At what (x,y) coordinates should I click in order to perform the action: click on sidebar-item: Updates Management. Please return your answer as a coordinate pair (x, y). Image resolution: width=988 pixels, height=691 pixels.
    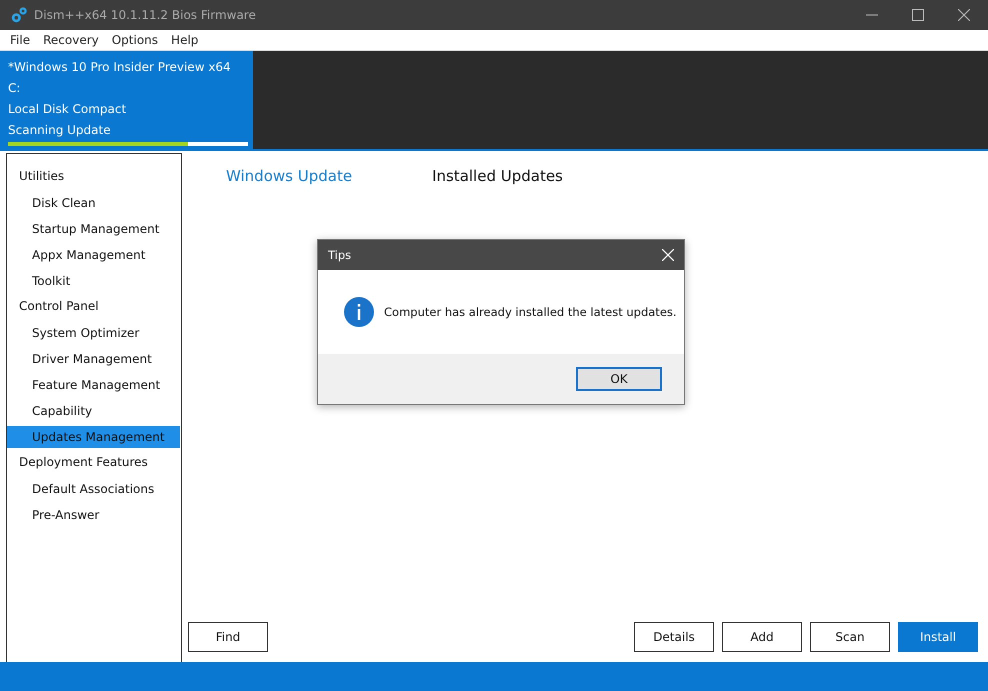
    Looking at the image, I should click on (93, 437).